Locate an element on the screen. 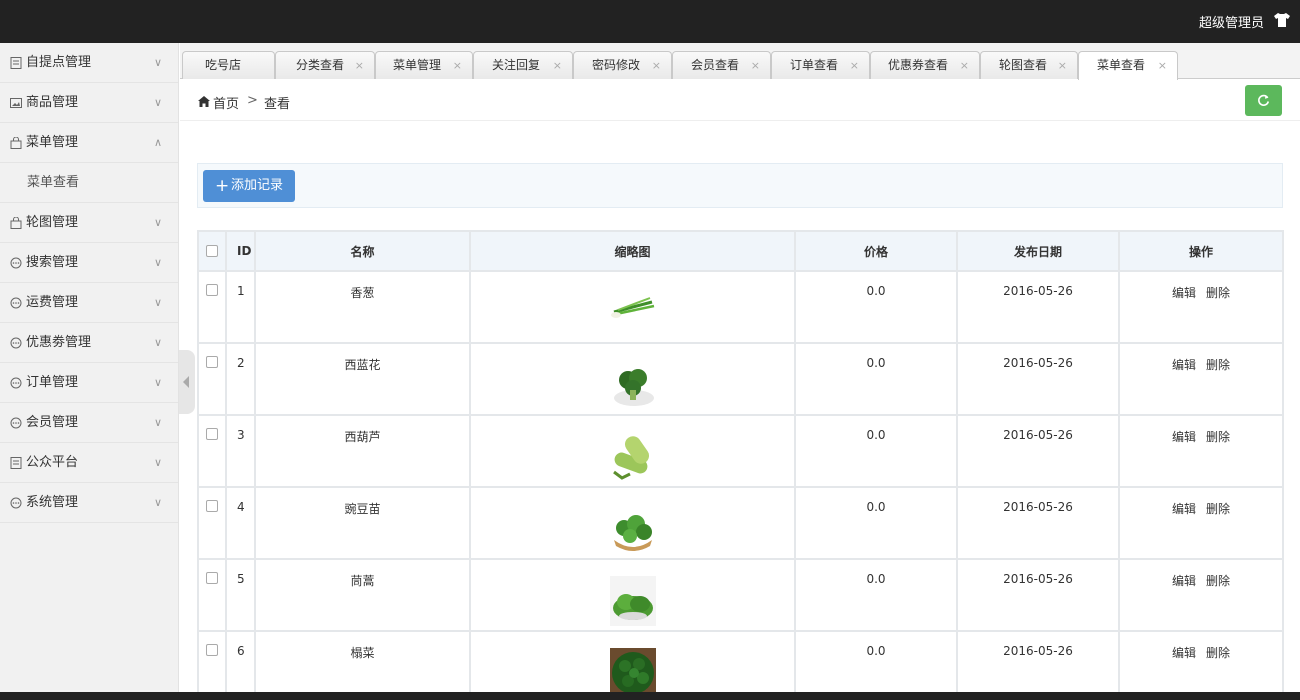 The width and height of the screenshot is (1300, 700). breadcrumb: 首页 > 查看 is located at coordinates (740, 100).